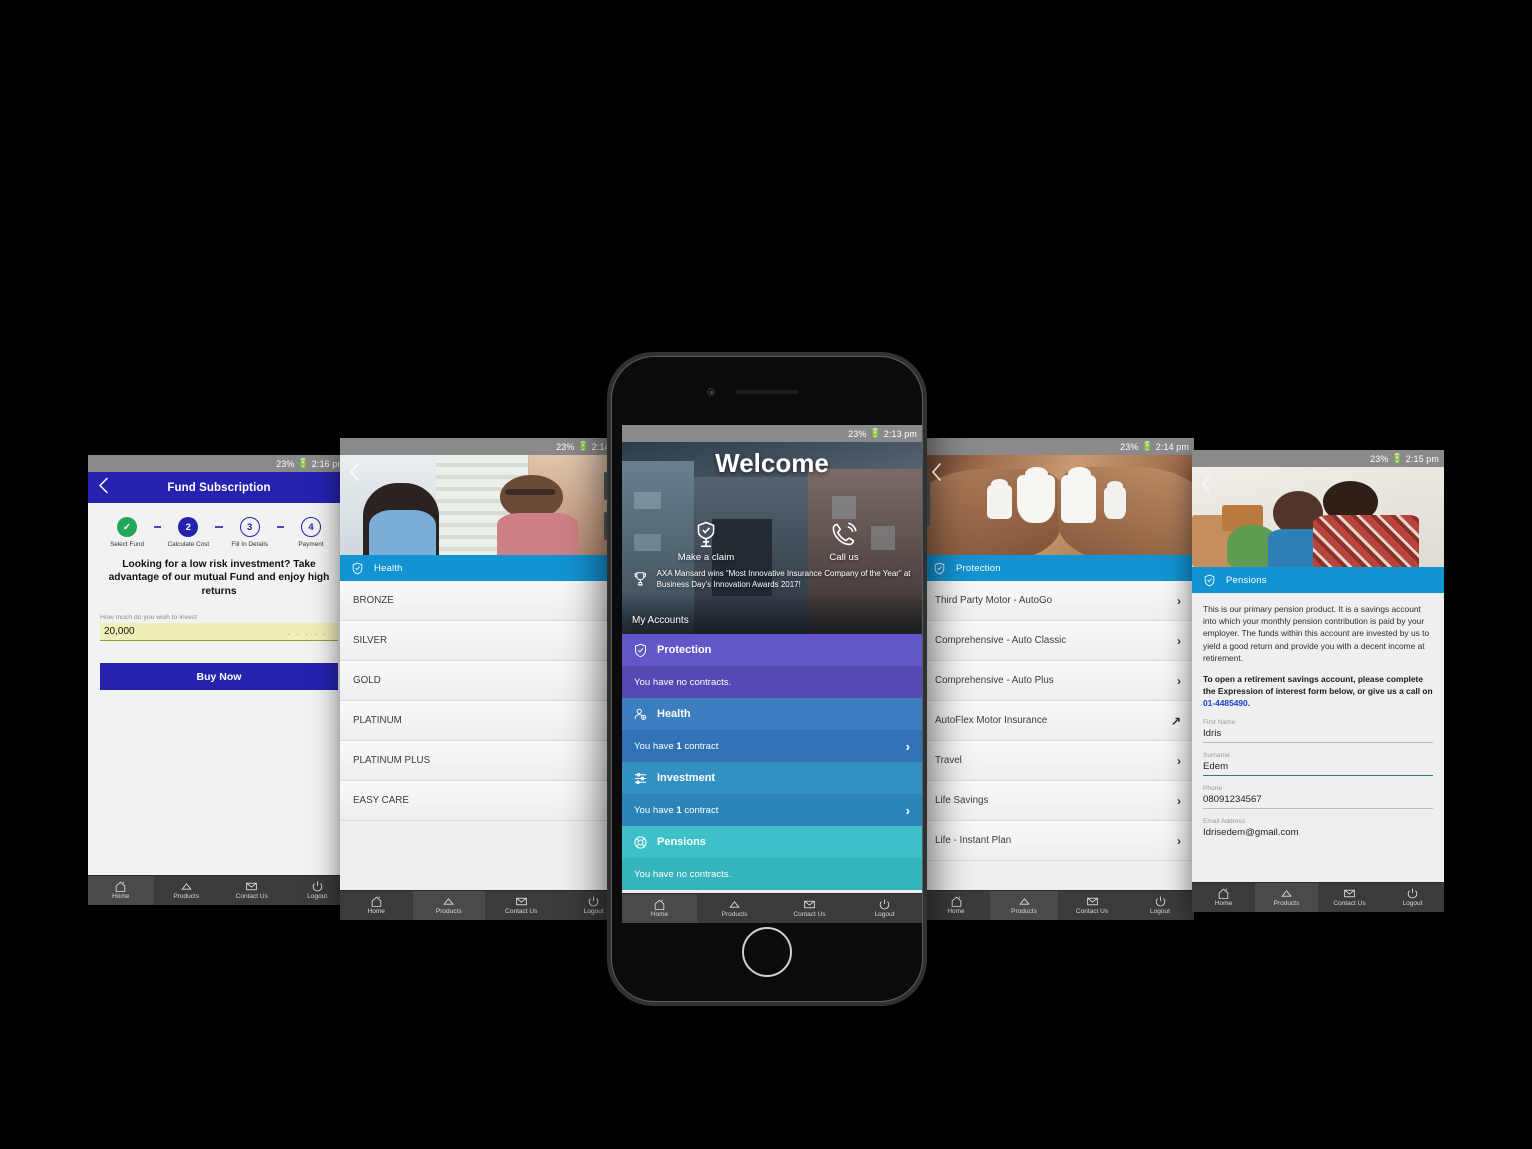  Describe the element at coordinates (311, 532) in the screenshot. I see `step-payment: 4 Payment` at that location.